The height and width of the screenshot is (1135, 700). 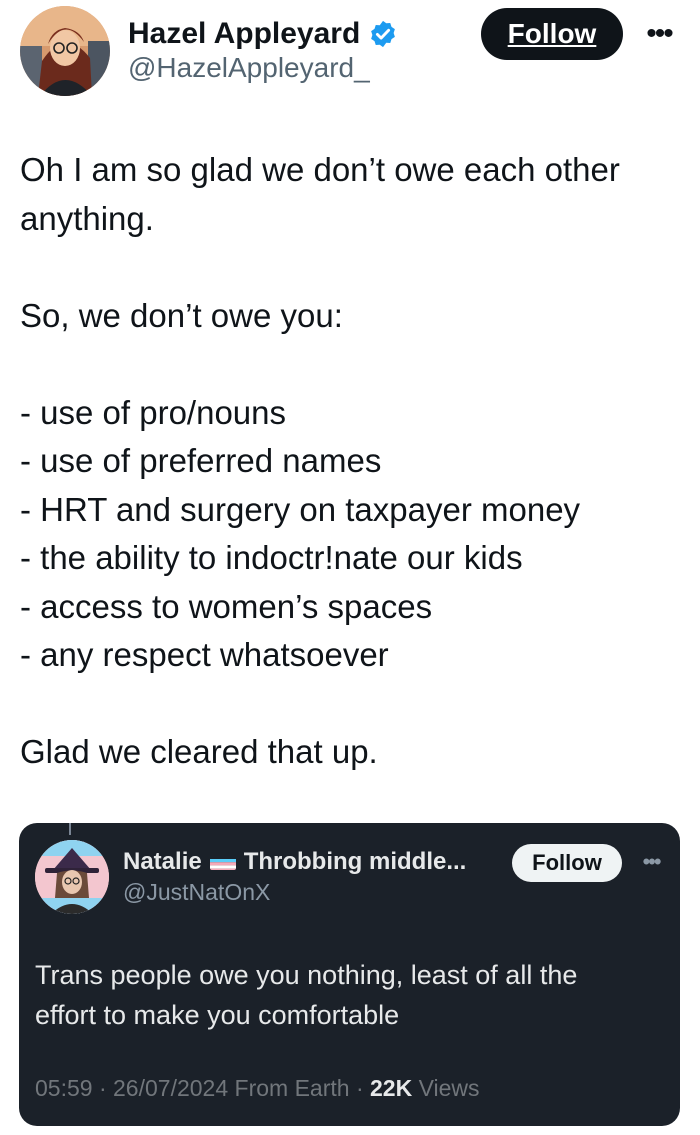 I want to click on tweet-line: - access to women’s spaces, so click(x=226, y=606).